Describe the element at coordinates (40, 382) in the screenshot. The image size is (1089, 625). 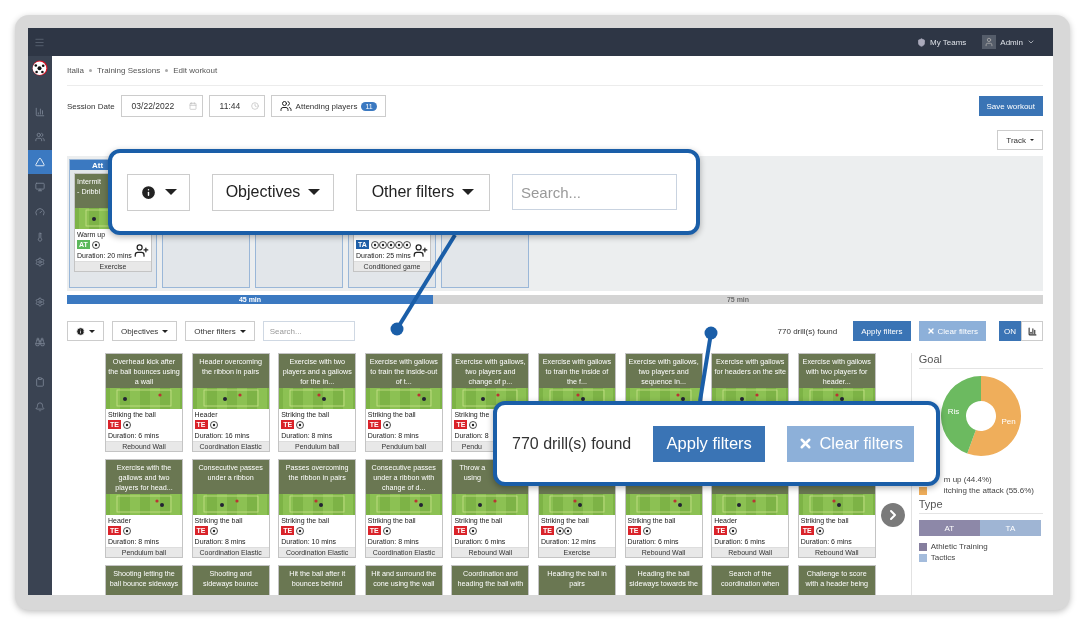
I see `clipboard-icon` at that location.